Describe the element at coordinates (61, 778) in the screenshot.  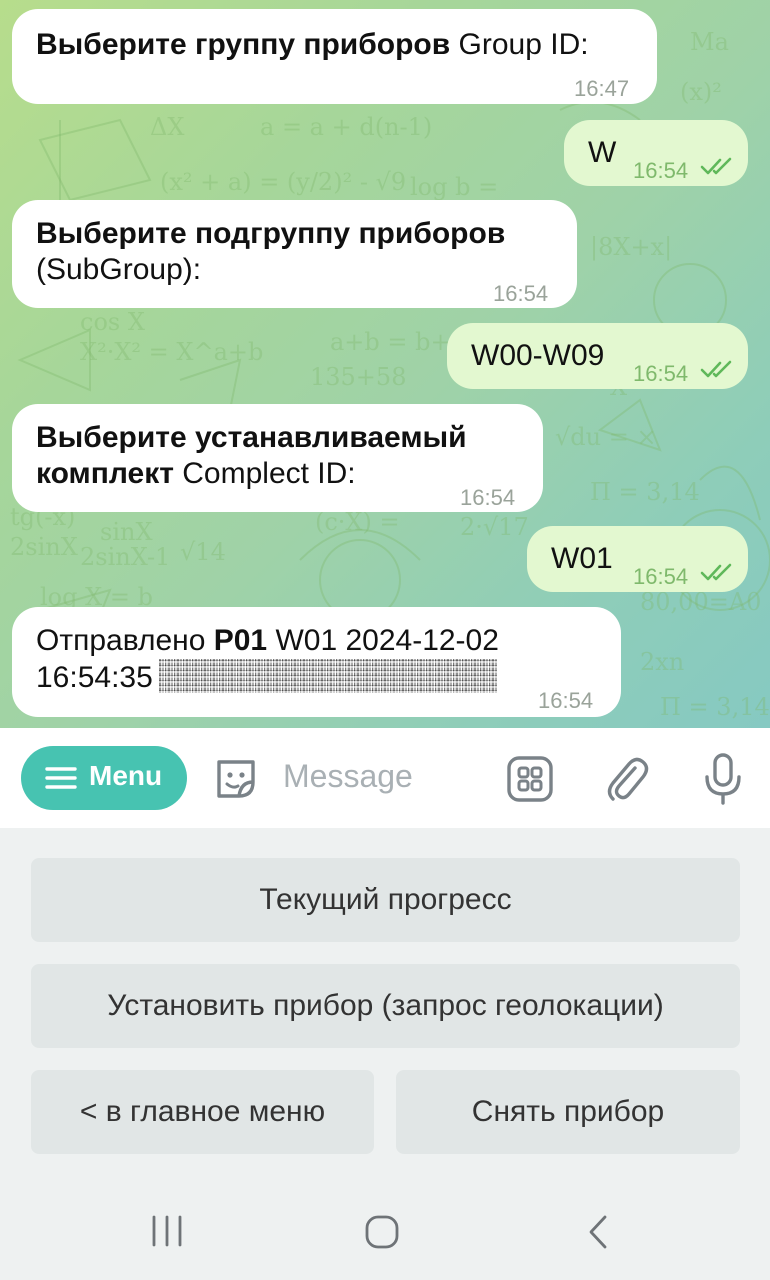
I see `hamburger-icon` at that location.